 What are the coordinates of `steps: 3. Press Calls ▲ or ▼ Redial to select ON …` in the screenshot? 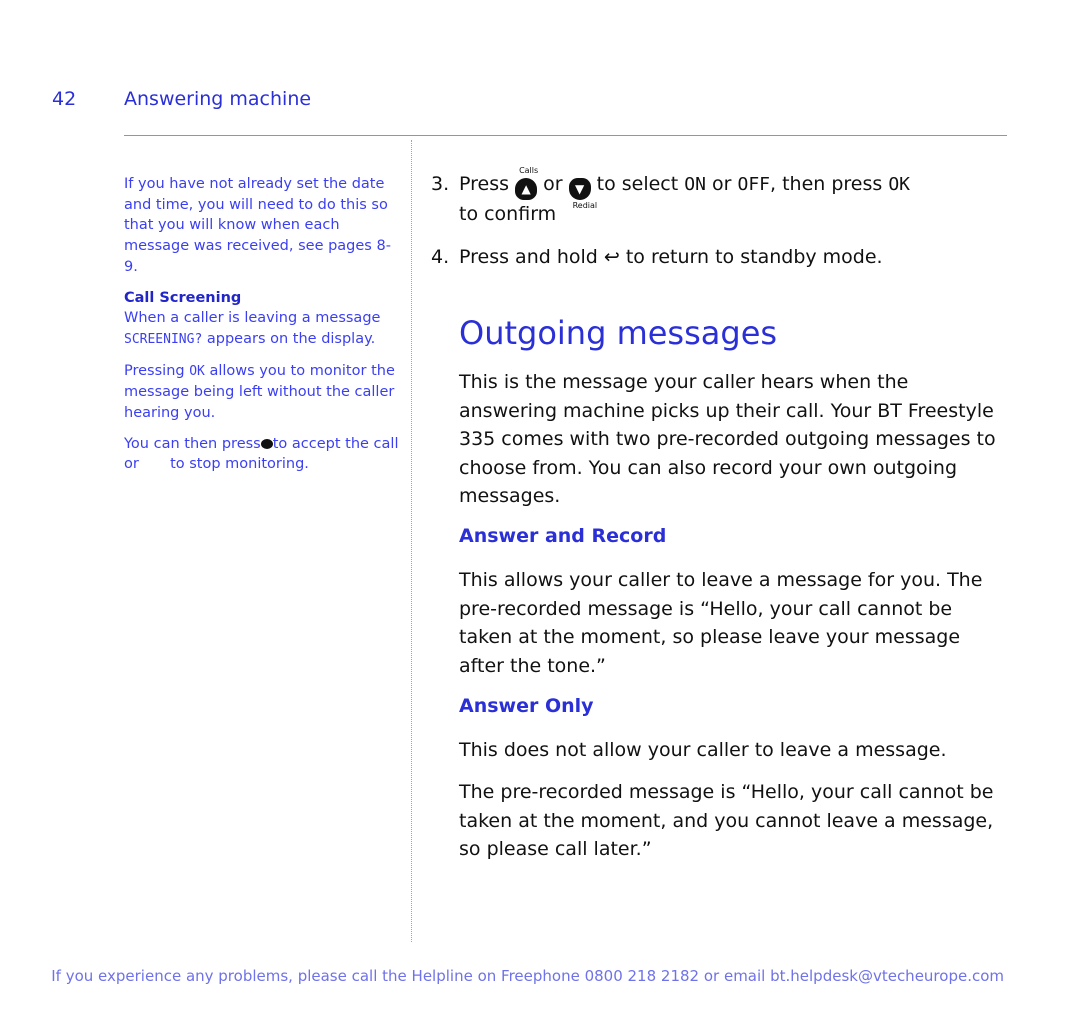 It's located at (721, 226).